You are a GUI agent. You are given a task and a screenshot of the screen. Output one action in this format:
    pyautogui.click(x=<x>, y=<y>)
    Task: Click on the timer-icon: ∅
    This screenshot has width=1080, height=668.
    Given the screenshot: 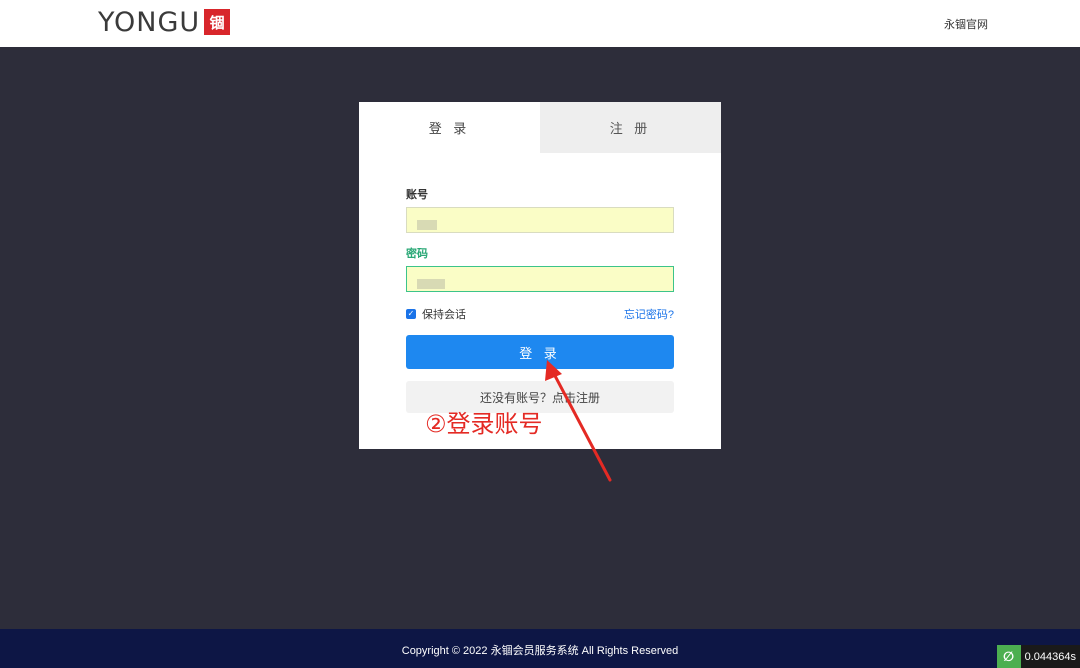 What is the action you would take?
    pyautogui.click(x=1008, y=656)
    